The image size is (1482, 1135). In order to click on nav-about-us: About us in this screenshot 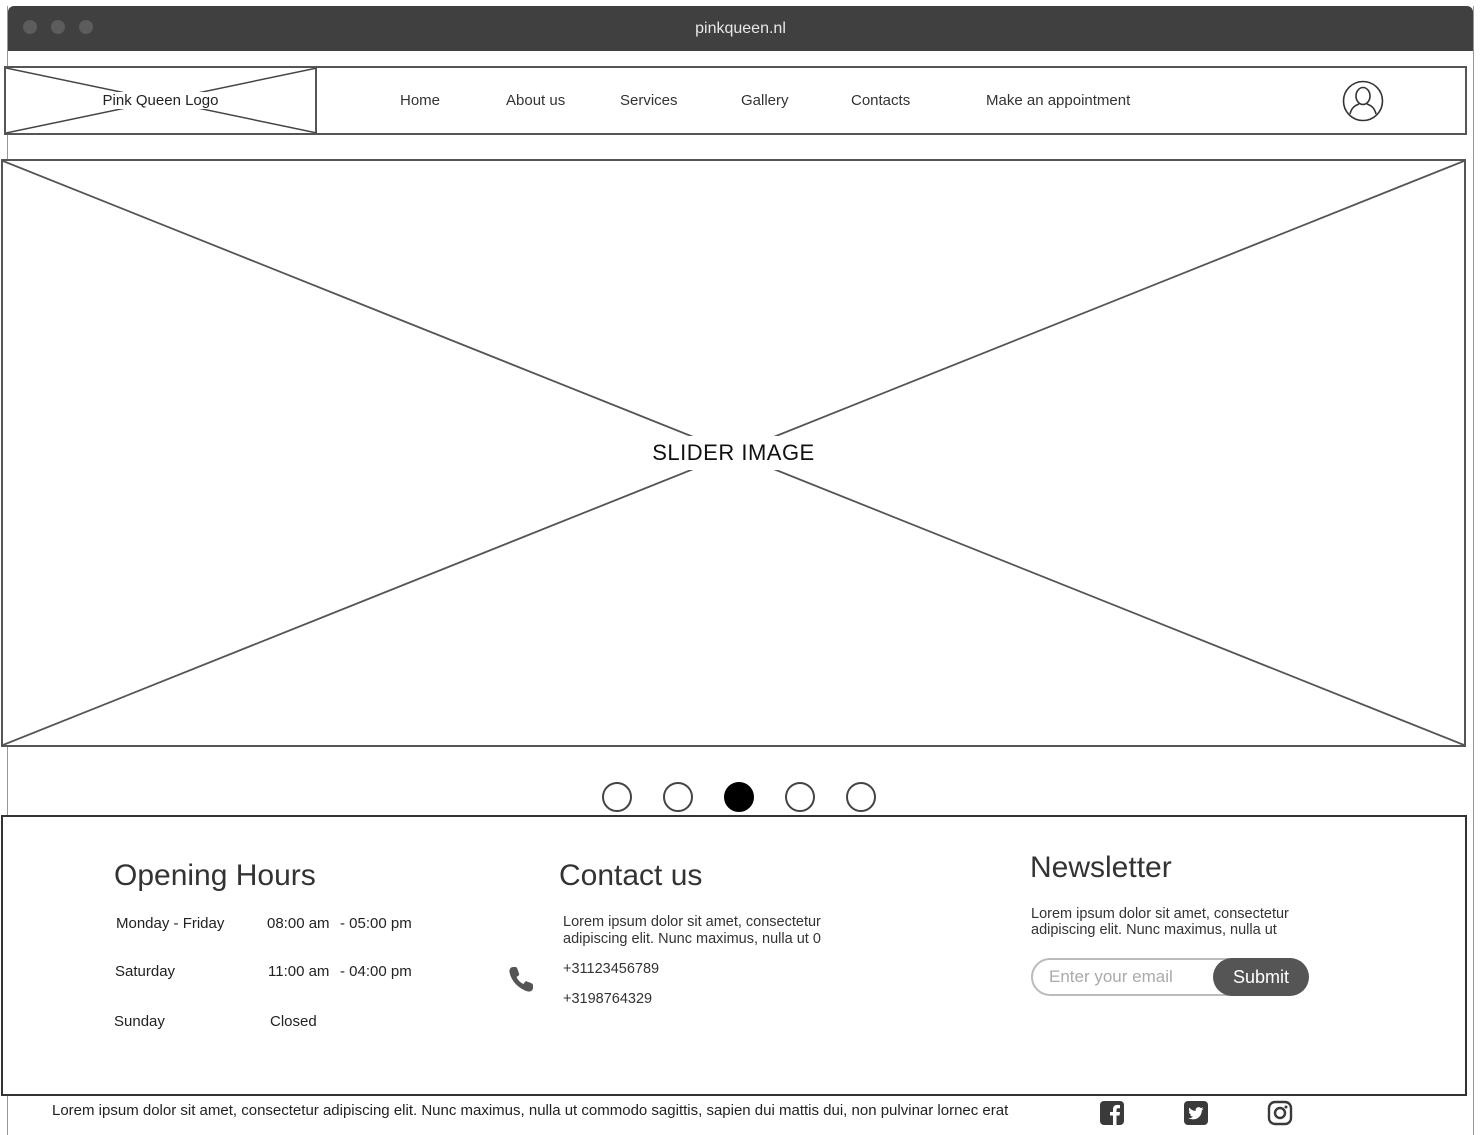, I will do `click(535, 100)`.